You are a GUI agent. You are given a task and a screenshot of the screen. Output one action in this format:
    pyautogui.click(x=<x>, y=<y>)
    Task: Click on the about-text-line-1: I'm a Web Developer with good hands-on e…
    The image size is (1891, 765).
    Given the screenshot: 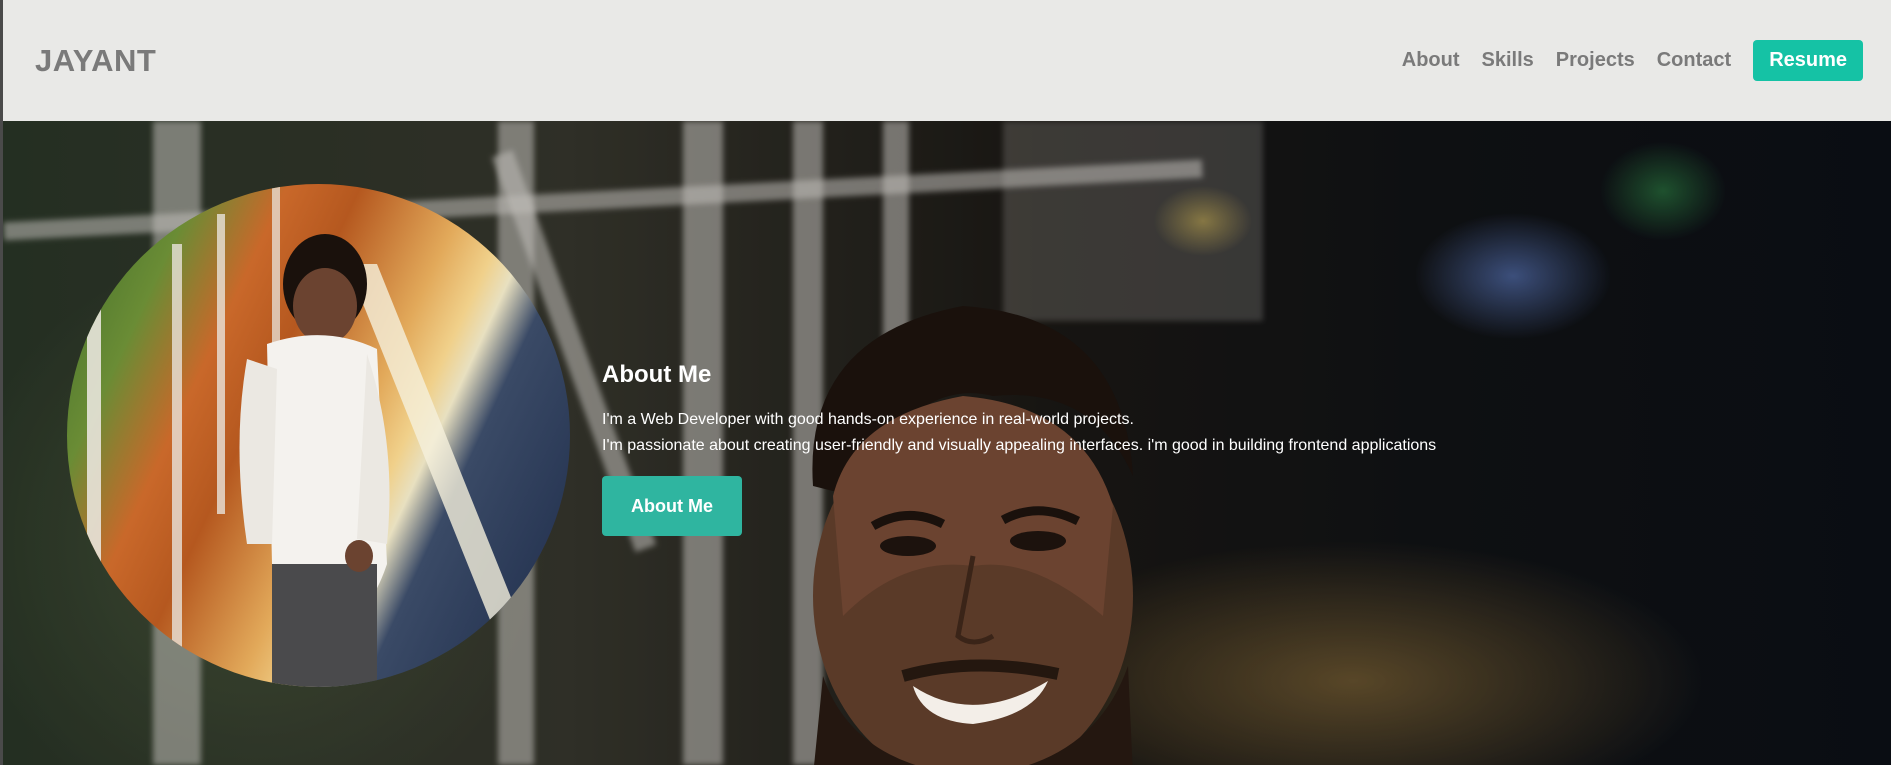 What is the action you would take?
    pyautogui.click(x=868, y=419)
    